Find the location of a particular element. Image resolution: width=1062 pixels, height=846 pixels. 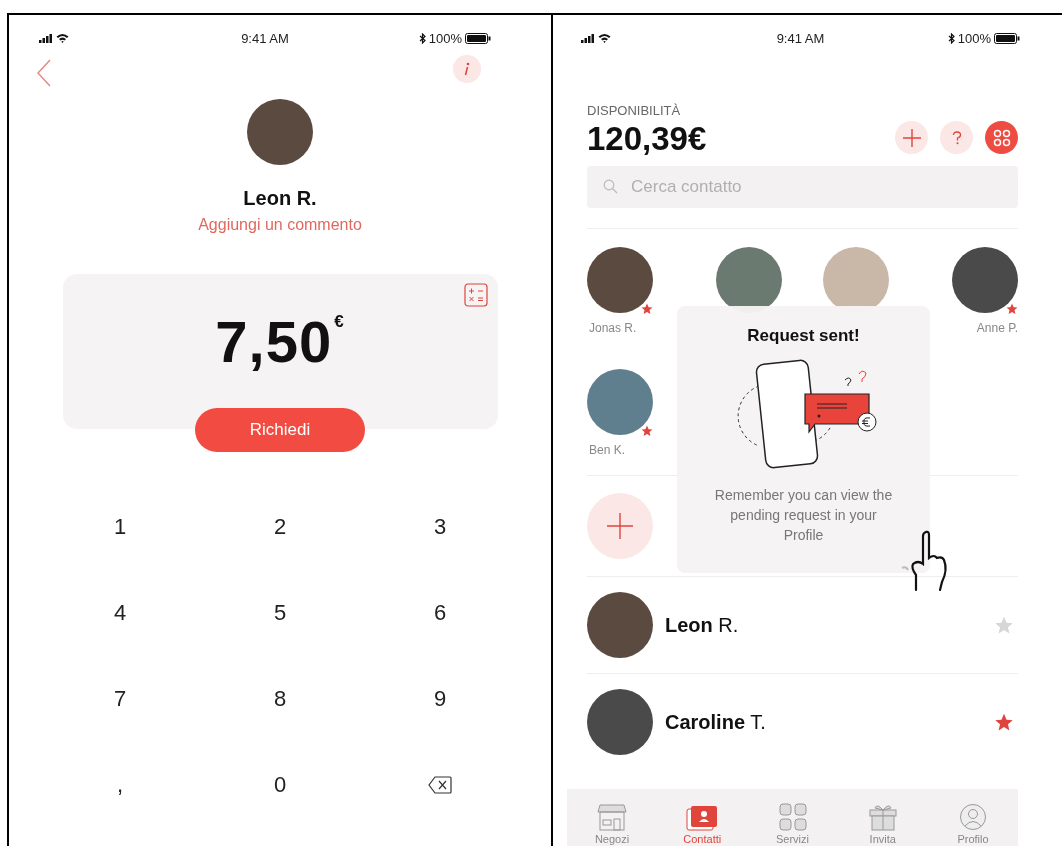

keypad-key: 0 is located at coordinates (280, 785).